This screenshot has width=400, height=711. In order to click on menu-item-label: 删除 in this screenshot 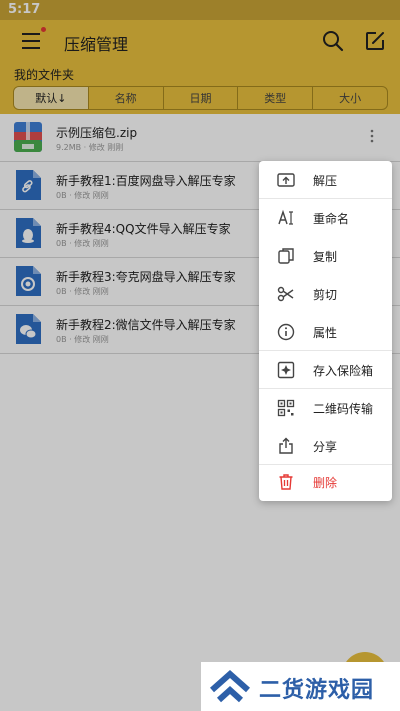, I will do `click(325, 483)`.